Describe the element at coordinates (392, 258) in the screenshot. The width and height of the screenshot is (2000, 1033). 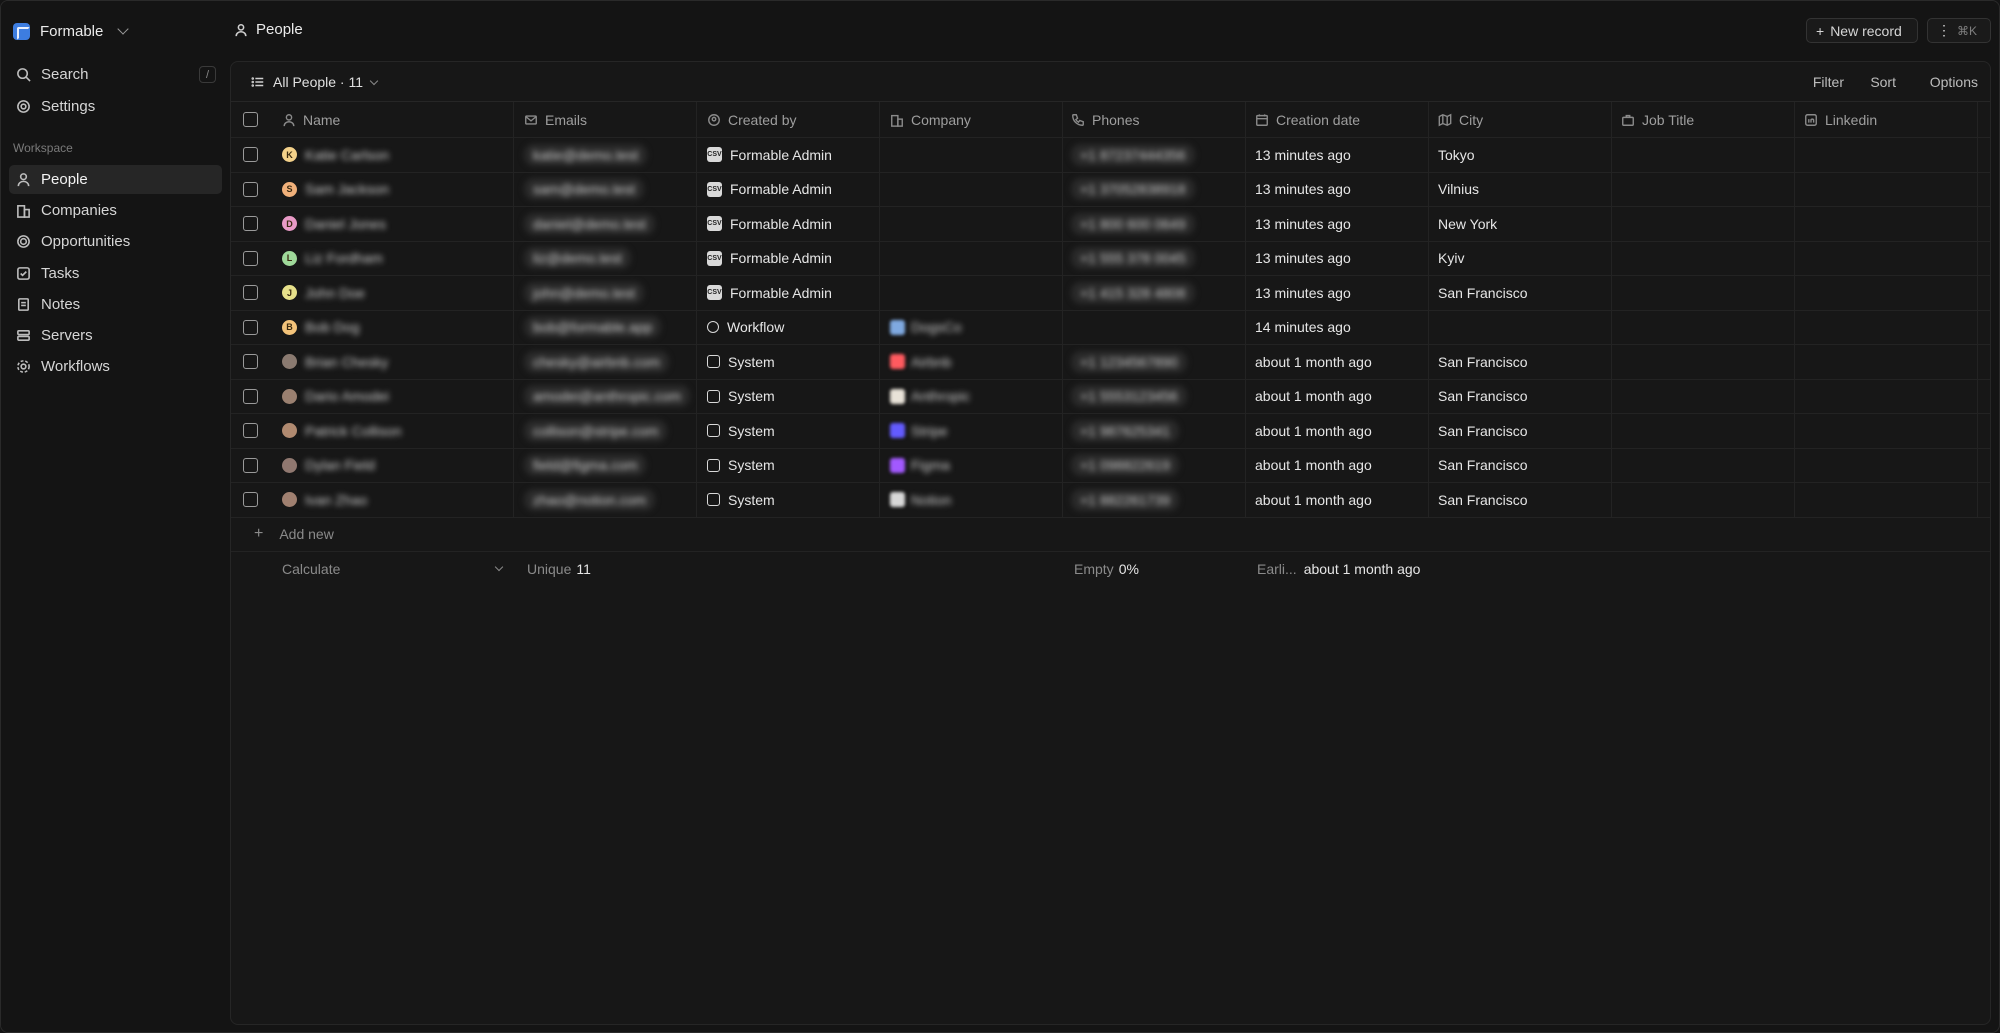
I see `name-cell: L Liz Fordham` at that location.